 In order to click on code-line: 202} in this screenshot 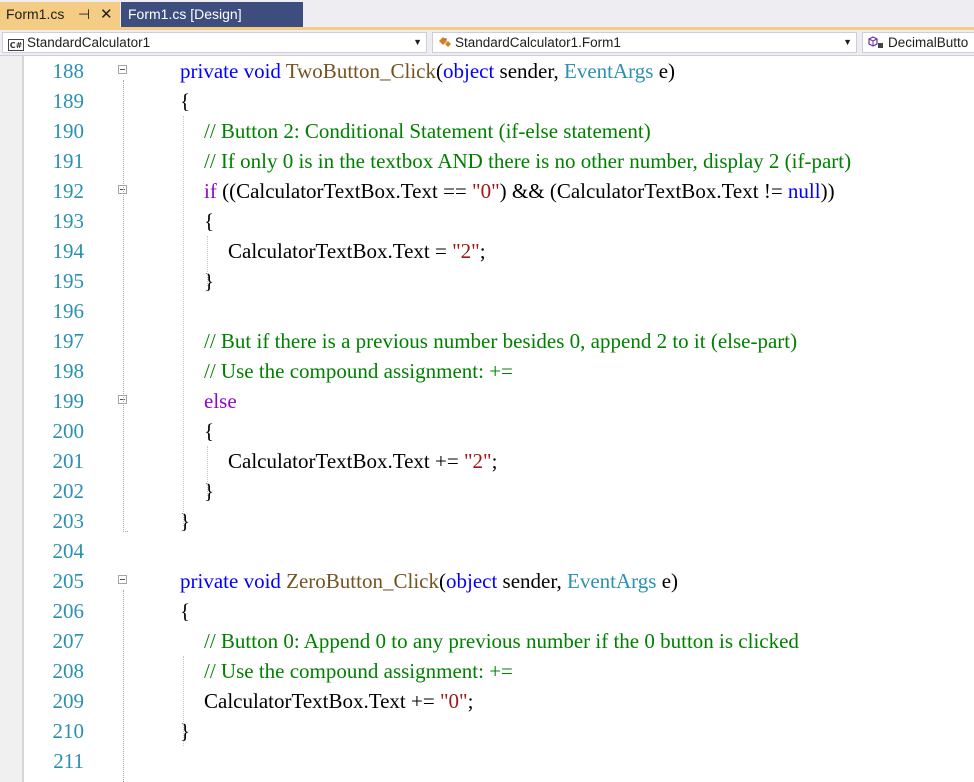, I will do `click(487, 491)`.